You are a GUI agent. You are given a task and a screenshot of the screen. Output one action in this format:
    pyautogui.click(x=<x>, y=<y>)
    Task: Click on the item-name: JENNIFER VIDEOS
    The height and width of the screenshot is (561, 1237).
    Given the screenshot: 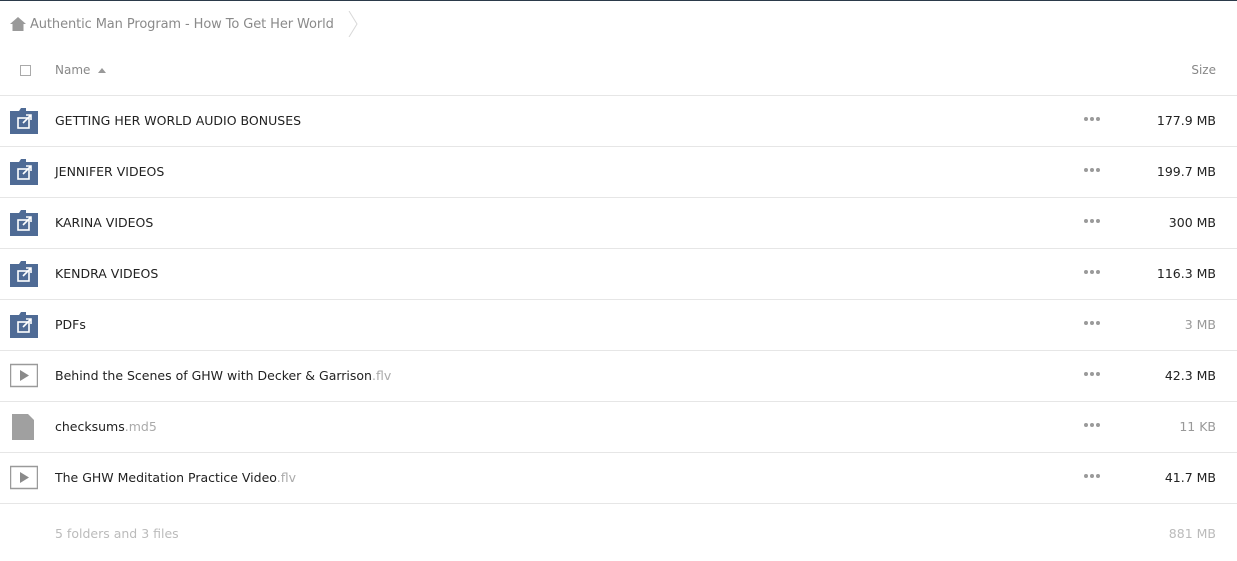 What is the action you would take?
    pyautogui.click(x=109, y=171)
    